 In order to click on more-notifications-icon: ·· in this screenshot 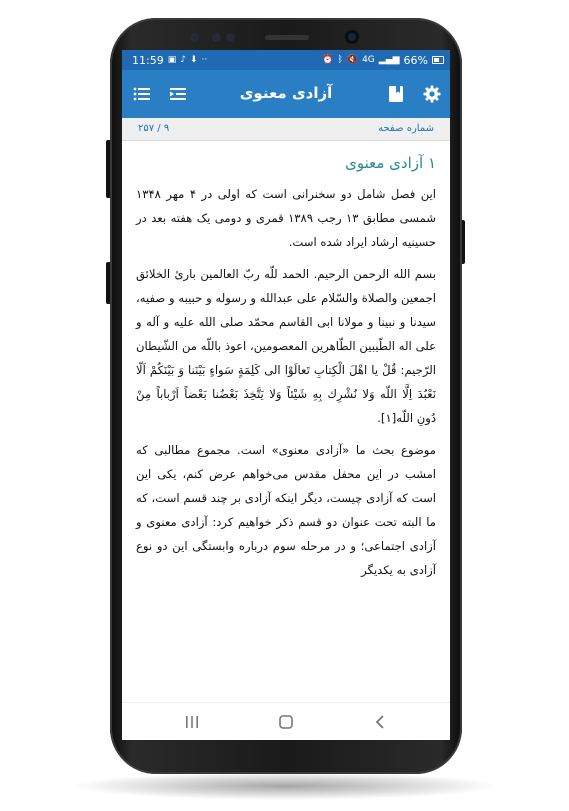, I will do `click(204, 59)`.